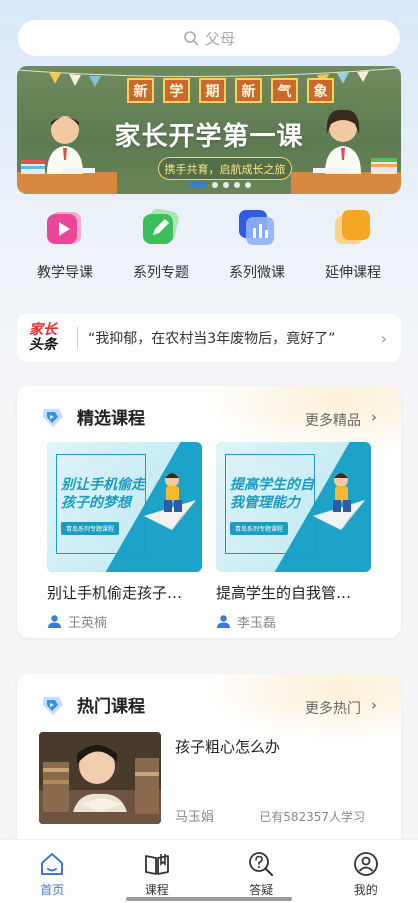  I want to click on home-indicator, so click(209, 899).